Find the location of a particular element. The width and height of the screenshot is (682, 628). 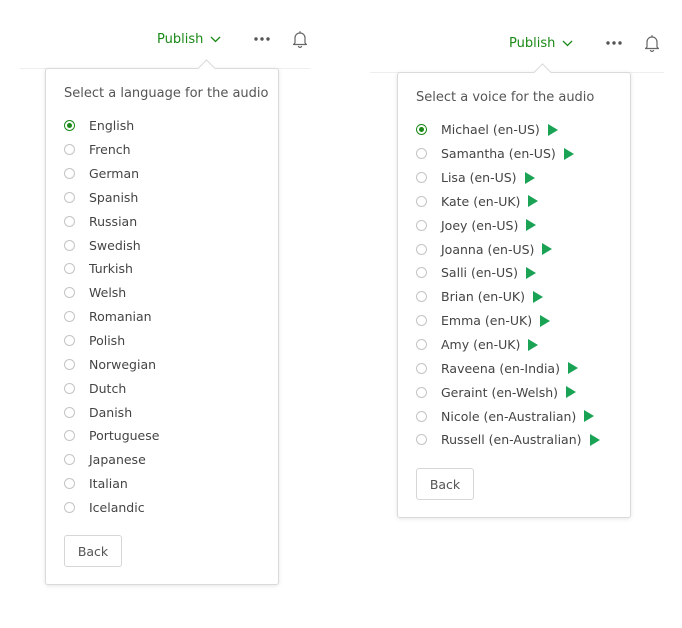

language-option: Turkish is located at coordinates (111, 269).